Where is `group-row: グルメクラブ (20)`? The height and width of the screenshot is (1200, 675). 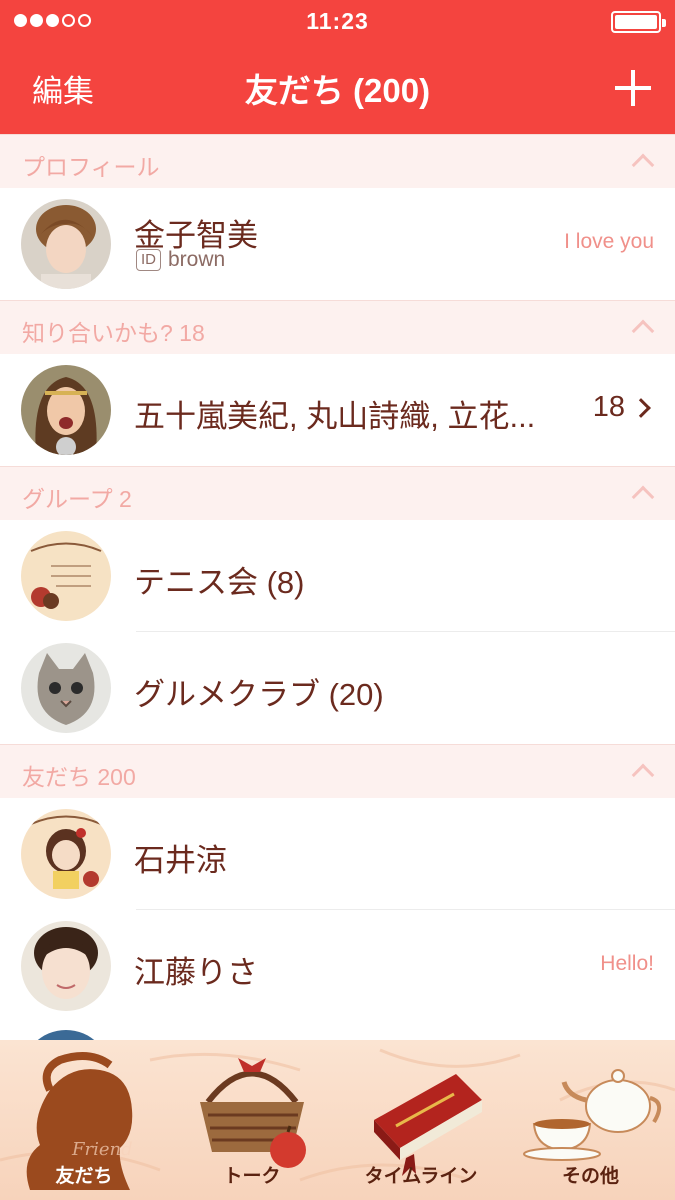
group-row: グルメクラブ (20) is located at coordinates (337, 688).